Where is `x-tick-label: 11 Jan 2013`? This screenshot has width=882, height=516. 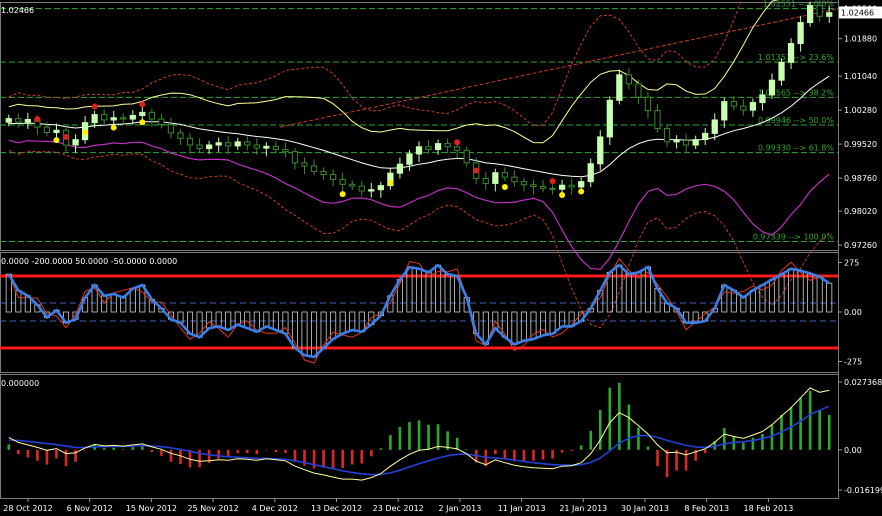 x-tick-label: 11 Jan 2013 is located at coordinates (522, 508).